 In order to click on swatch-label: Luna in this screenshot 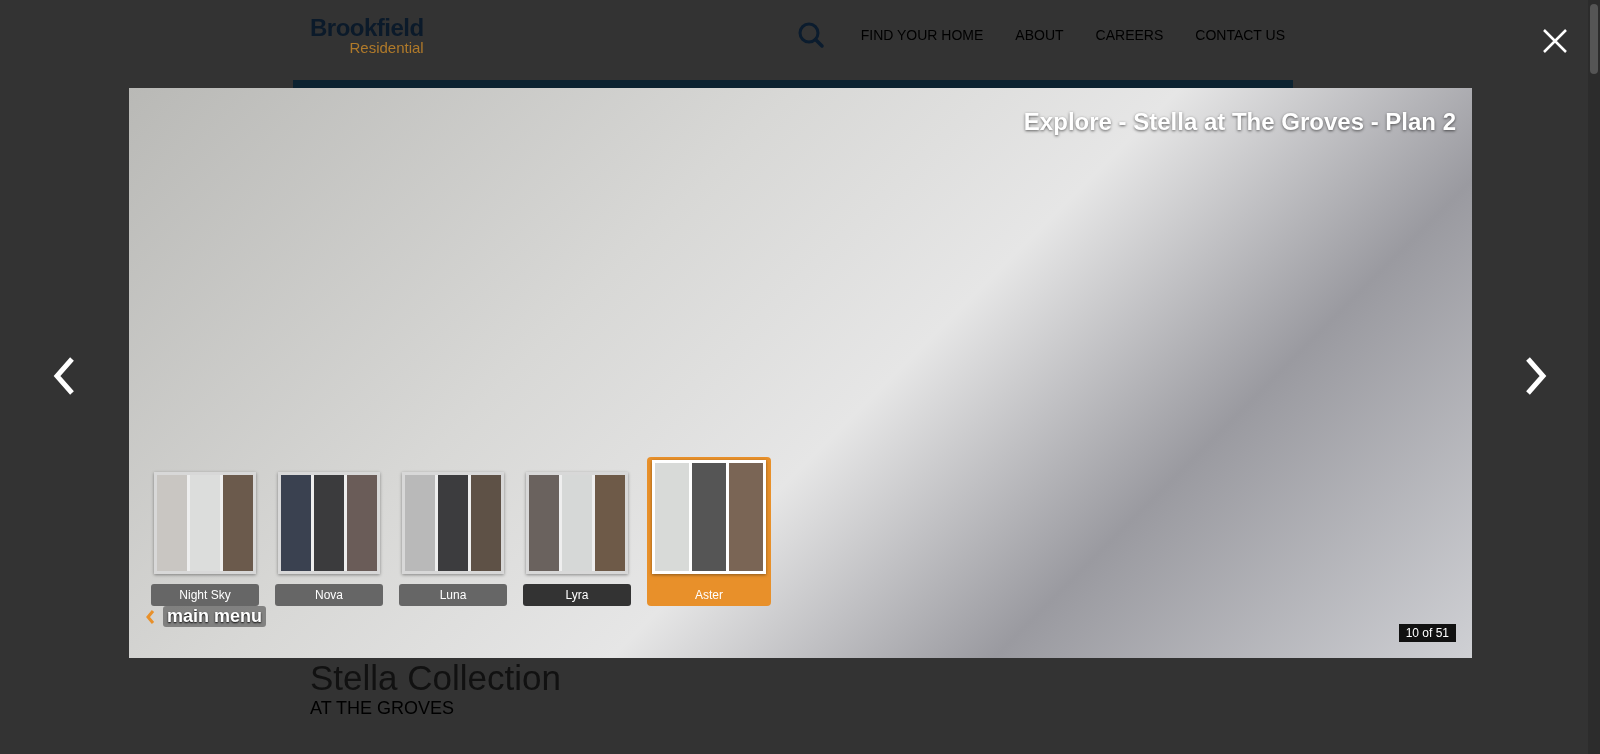, I will do `click(453, 595)`.